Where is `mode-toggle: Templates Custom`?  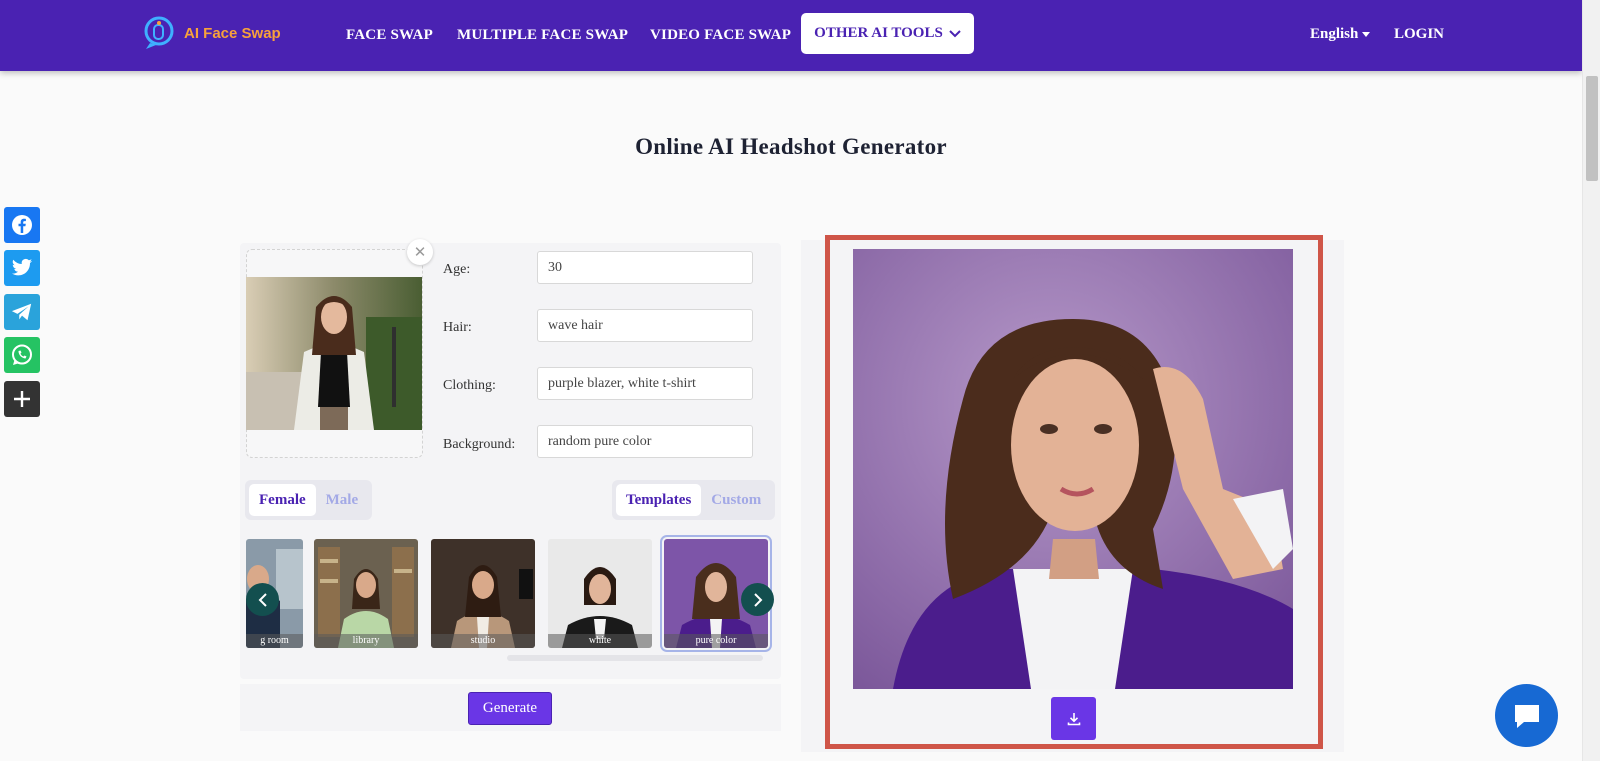 mode-toggle: Templates Custom is located at coordinates (694, 500).